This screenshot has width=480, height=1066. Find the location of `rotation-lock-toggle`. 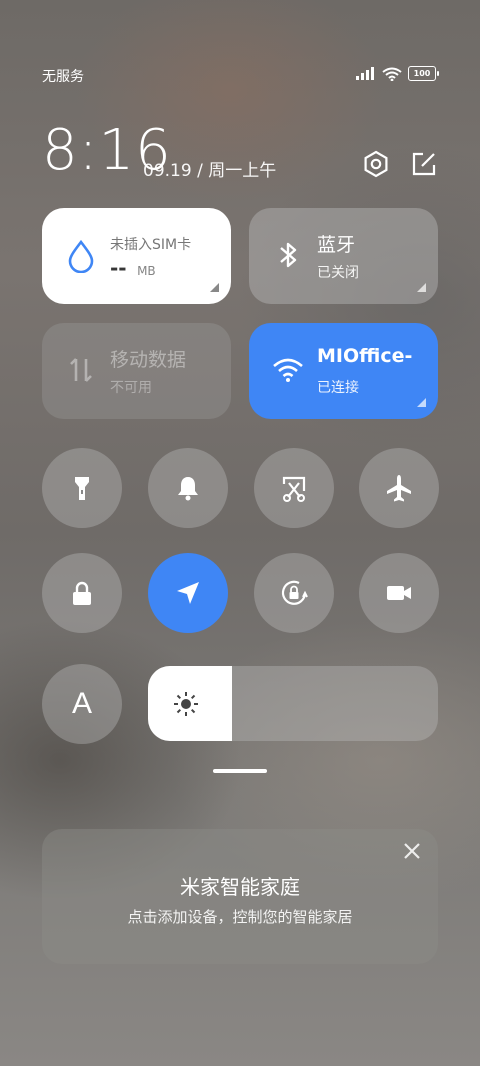

rotation-lock-toggle is located at coordinates (294, 593).